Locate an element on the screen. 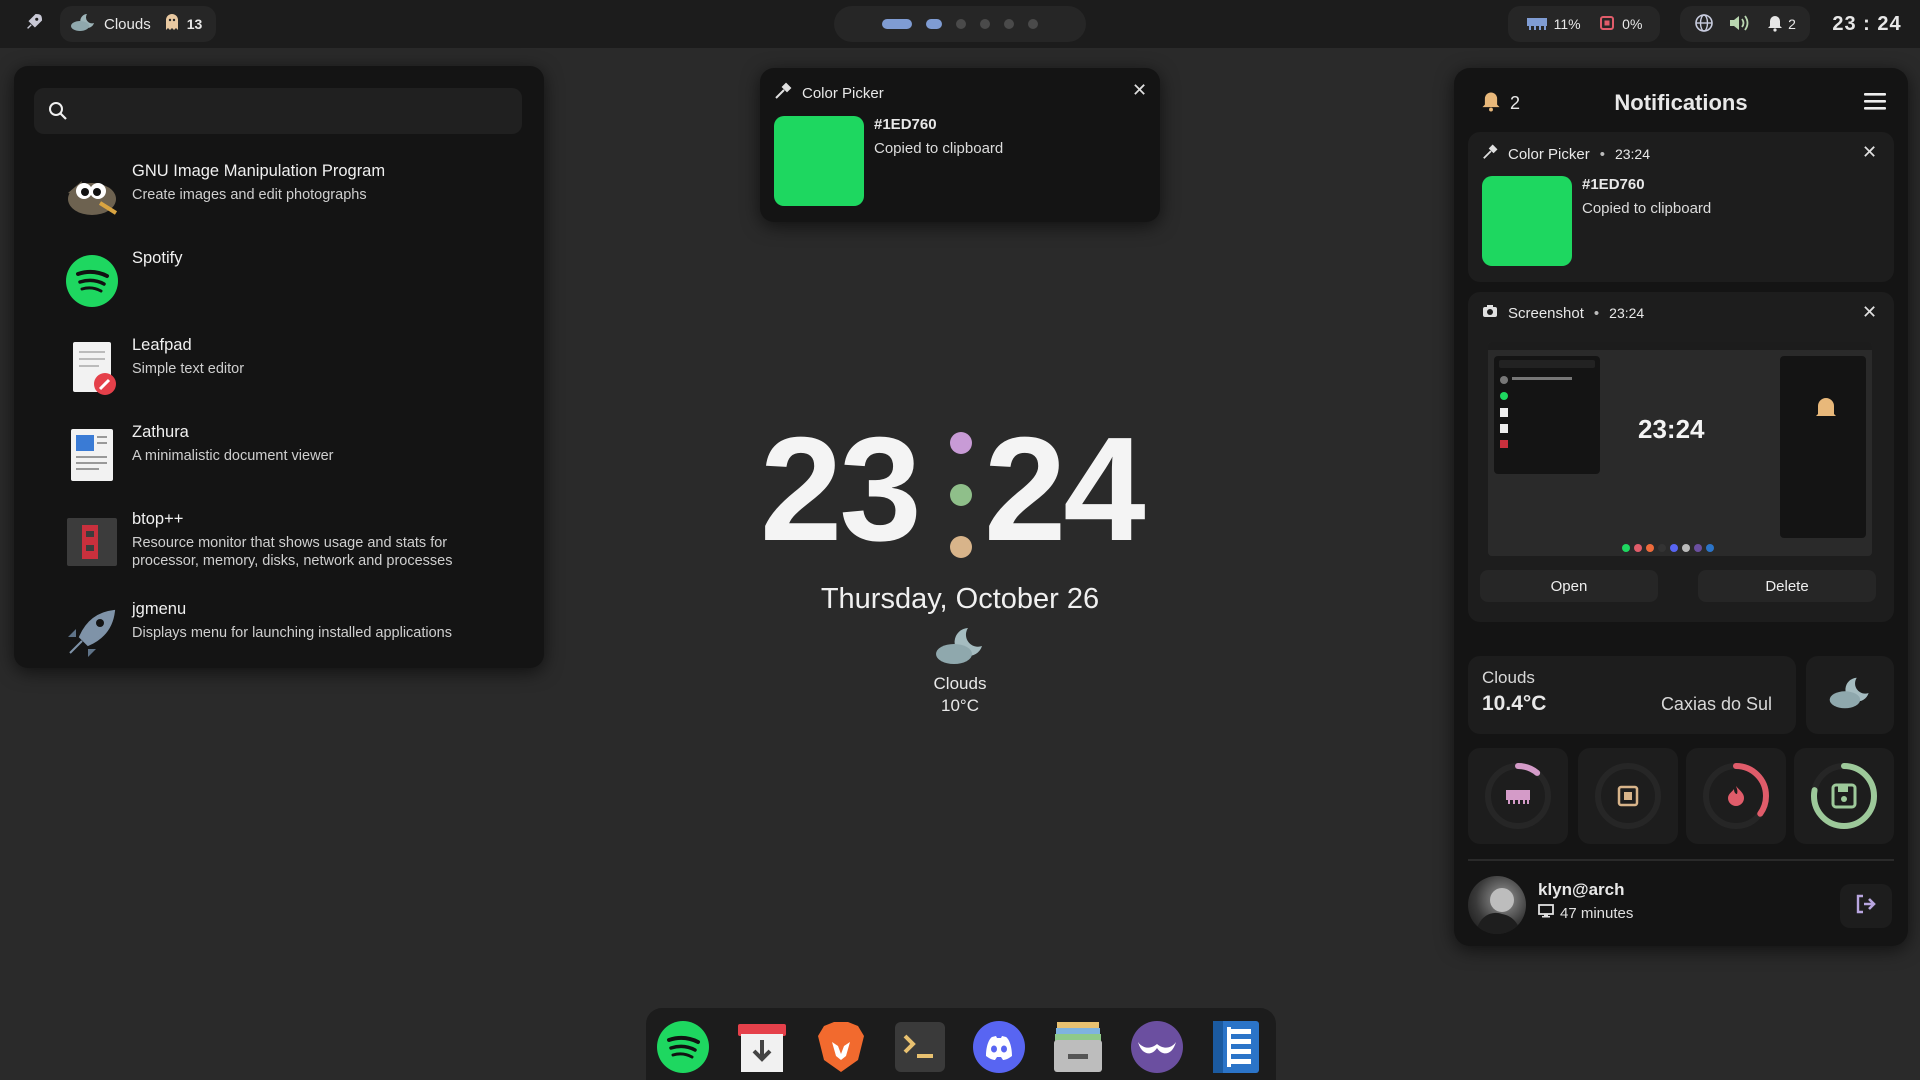 The image size is (1920, 1080). app-name: btop++ is located at coordinates (158, 519).